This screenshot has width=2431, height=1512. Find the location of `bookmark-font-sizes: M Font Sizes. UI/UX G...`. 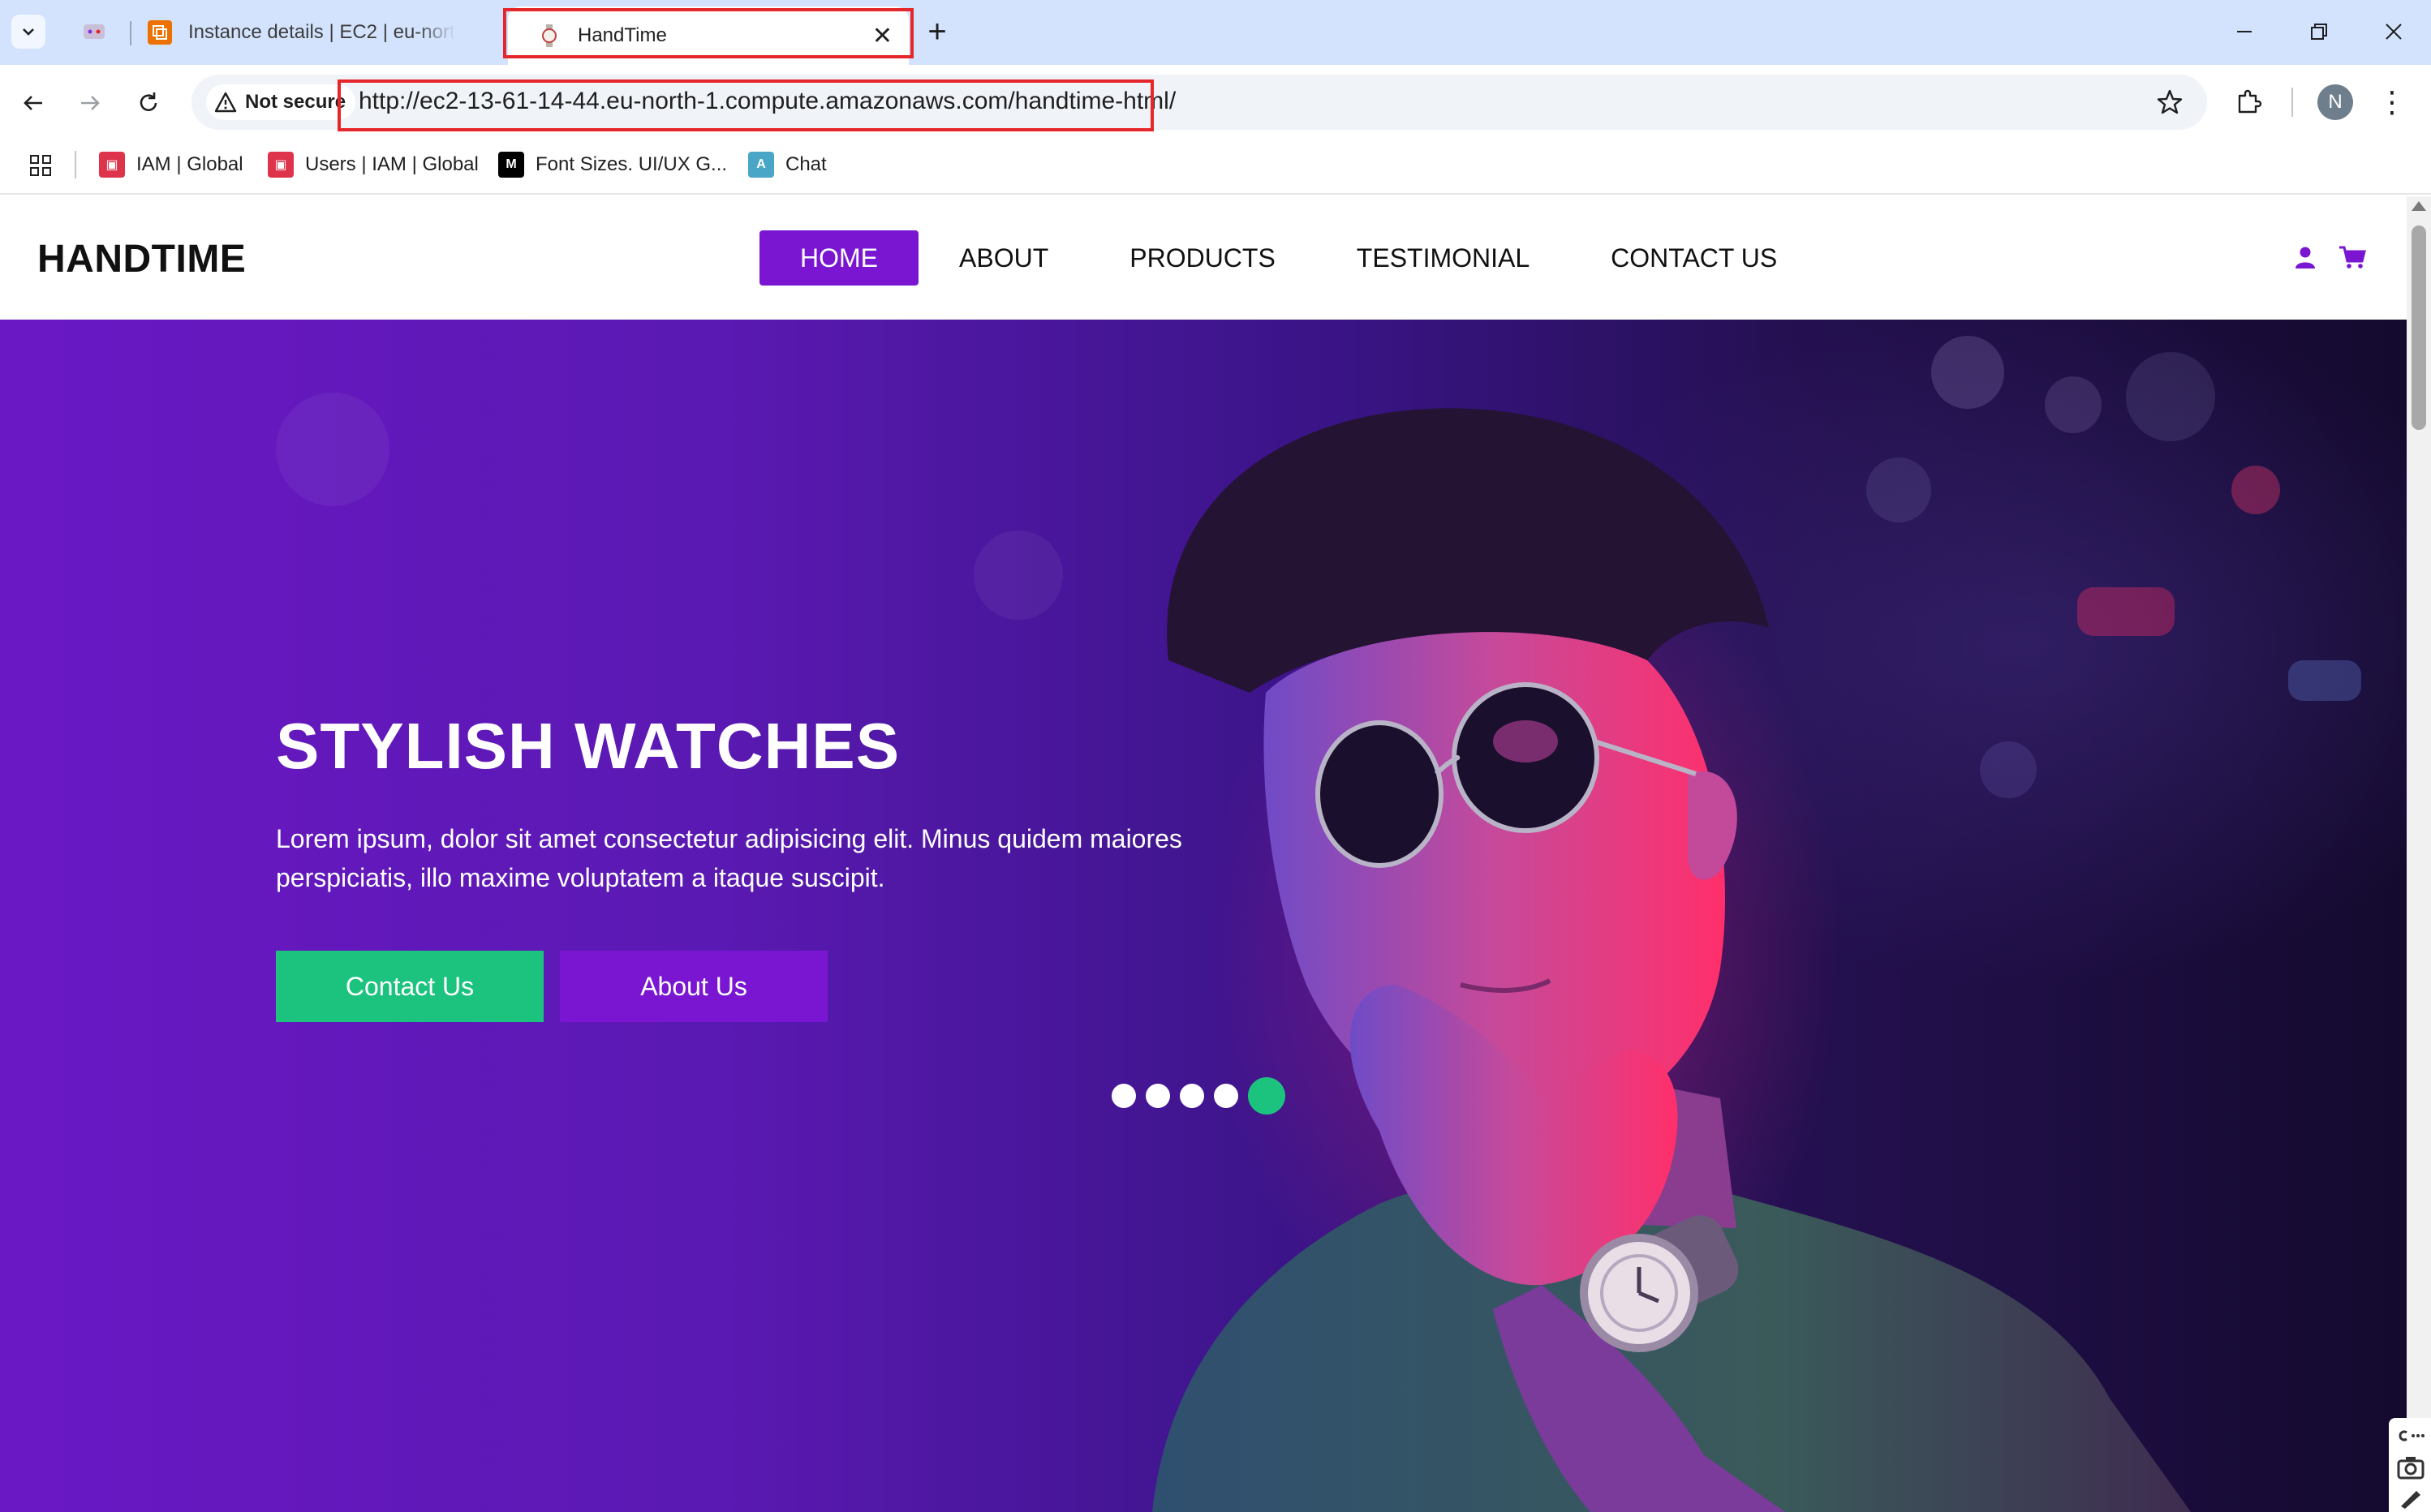

bookmark-font-sizes: M Font Sizes. UI/UX G... is located at coordinates (612, 164).